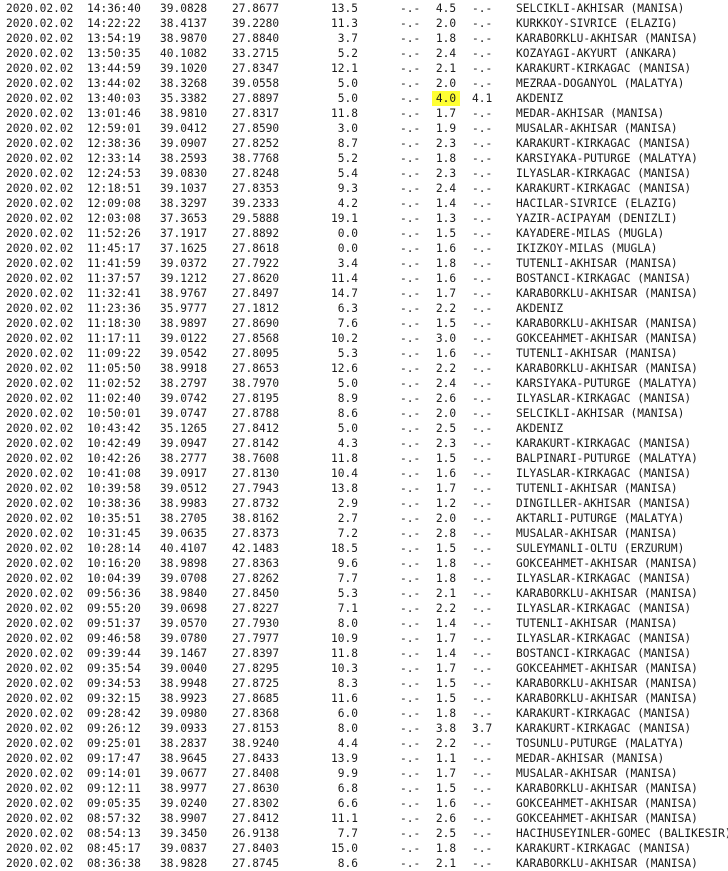 The height and width of the screenshot is (871, 728). What do you see at coordinates (446, 533) in the screenshot?
I see `cell-ml: 2.8` at bounding box center [446, 533].